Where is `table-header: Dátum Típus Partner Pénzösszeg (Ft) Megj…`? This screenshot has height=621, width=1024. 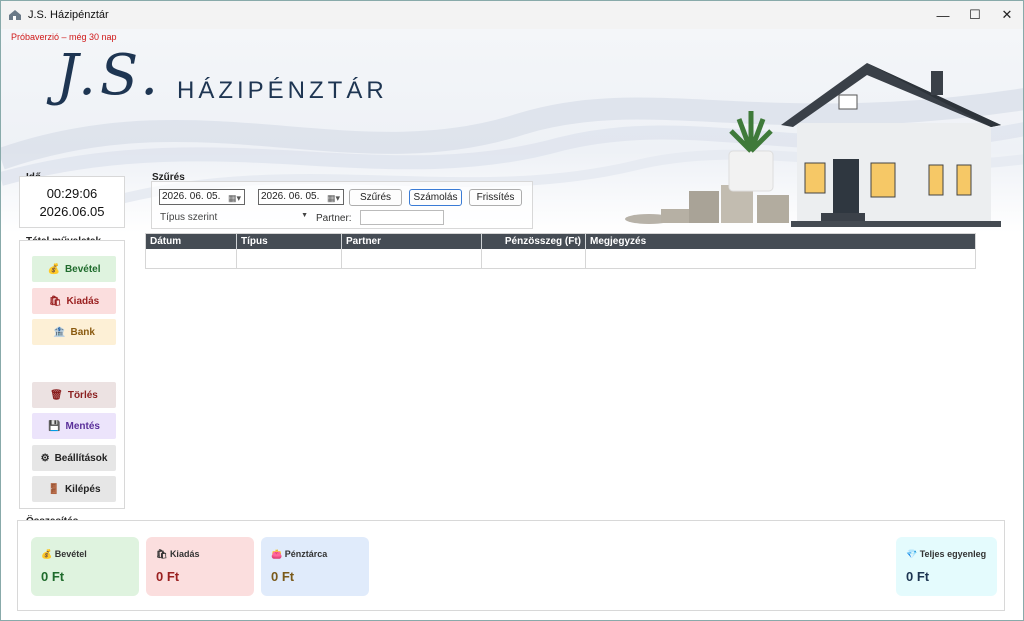 table-header: Dátum Típus Partner Pénzösszeg (Ft) Megj… is located at coordinates (560, 241).